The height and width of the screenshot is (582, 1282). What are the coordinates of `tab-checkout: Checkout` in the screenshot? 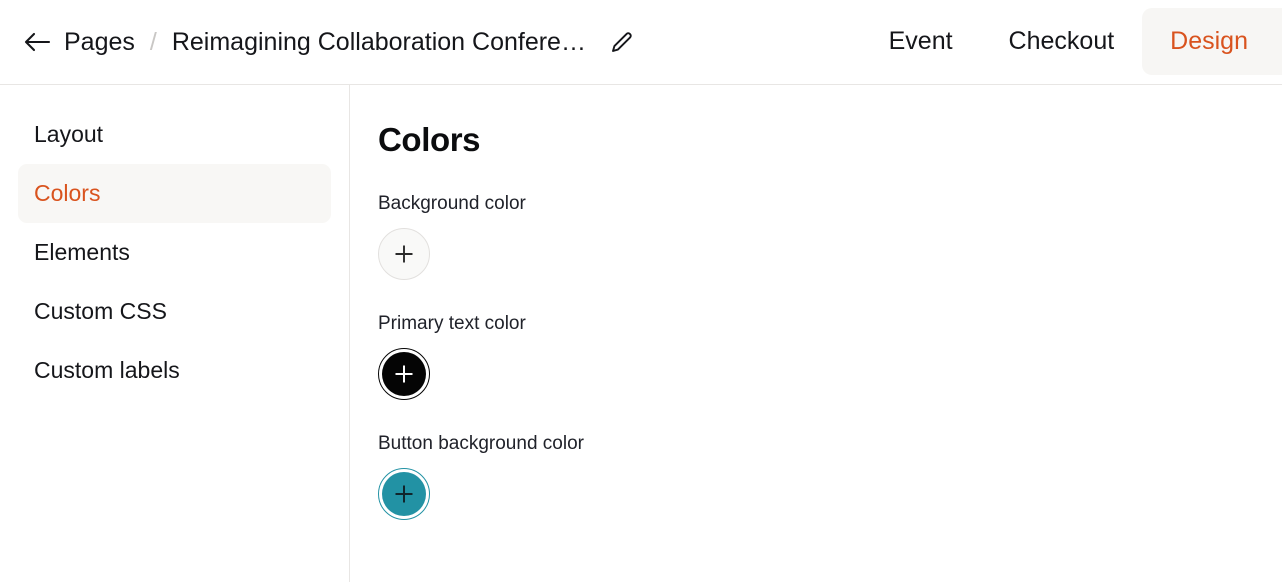 It's located at (1062, 41).